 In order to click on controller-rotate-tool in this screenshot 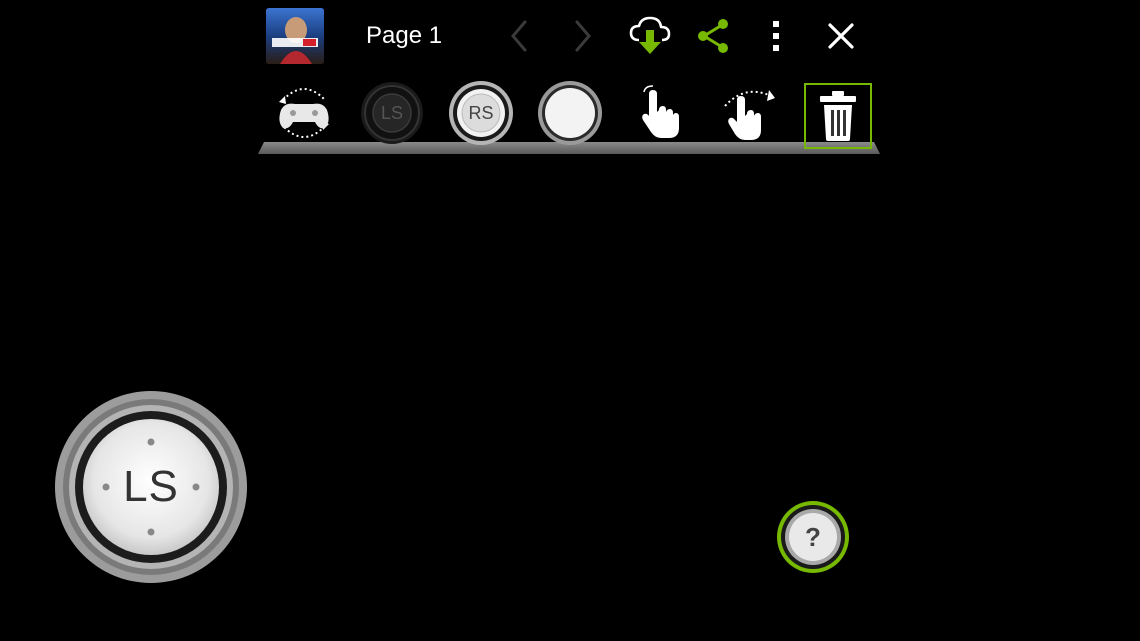, I will do `click(304, 113)`.